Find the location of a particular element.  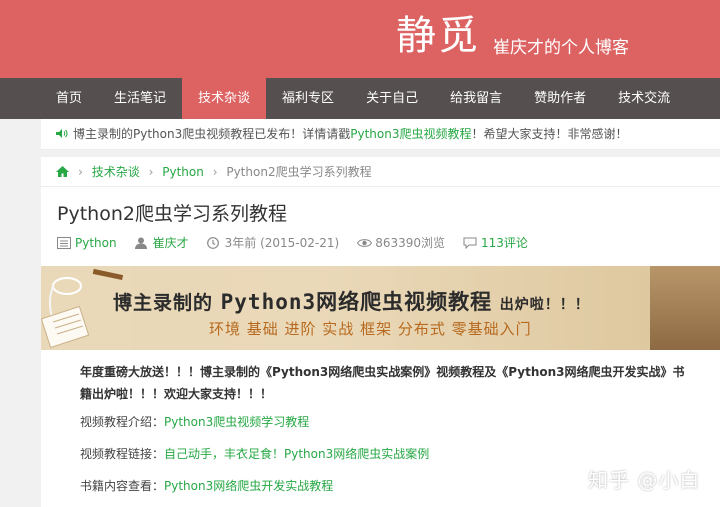

banner-headline: 博主录制的 Python3网络爬虫视频教程 出炉啦！！！ is located at coordinates (351, 301).